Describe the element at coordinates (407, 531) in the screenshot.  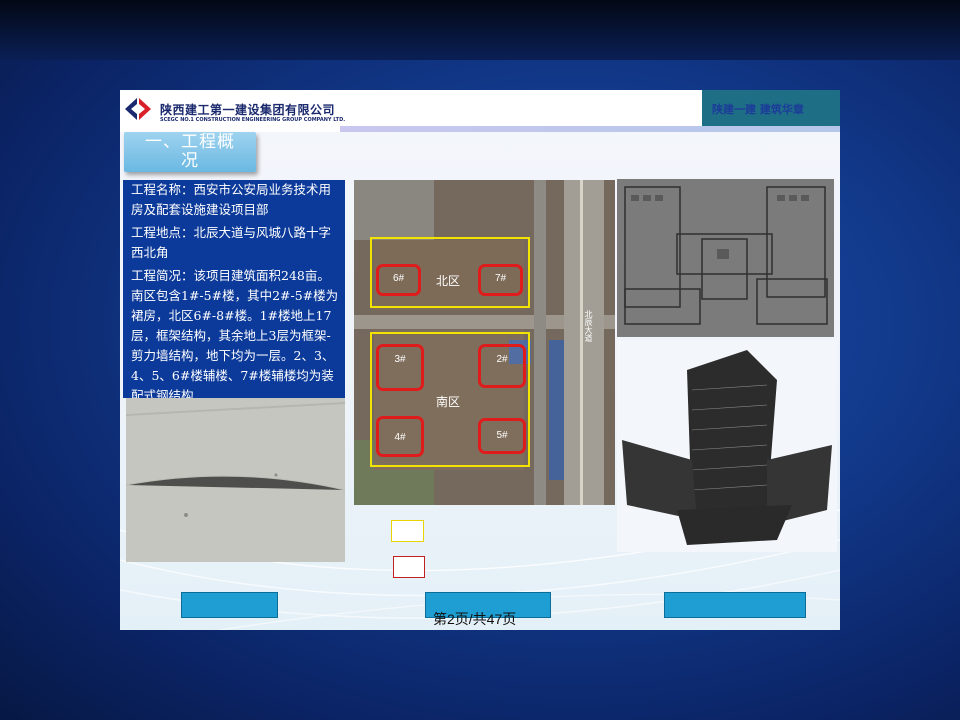
I see `legend-yellow-swatch` at that location.